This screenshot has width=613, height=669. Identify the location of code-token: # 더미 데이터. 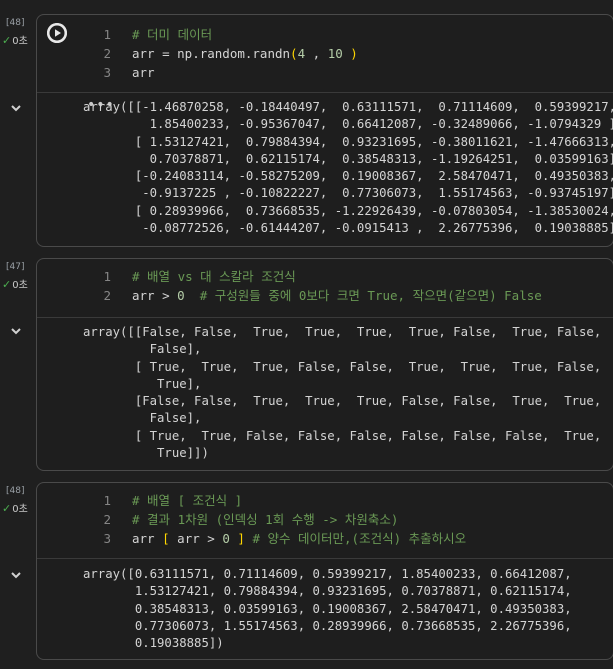
(172, 34).